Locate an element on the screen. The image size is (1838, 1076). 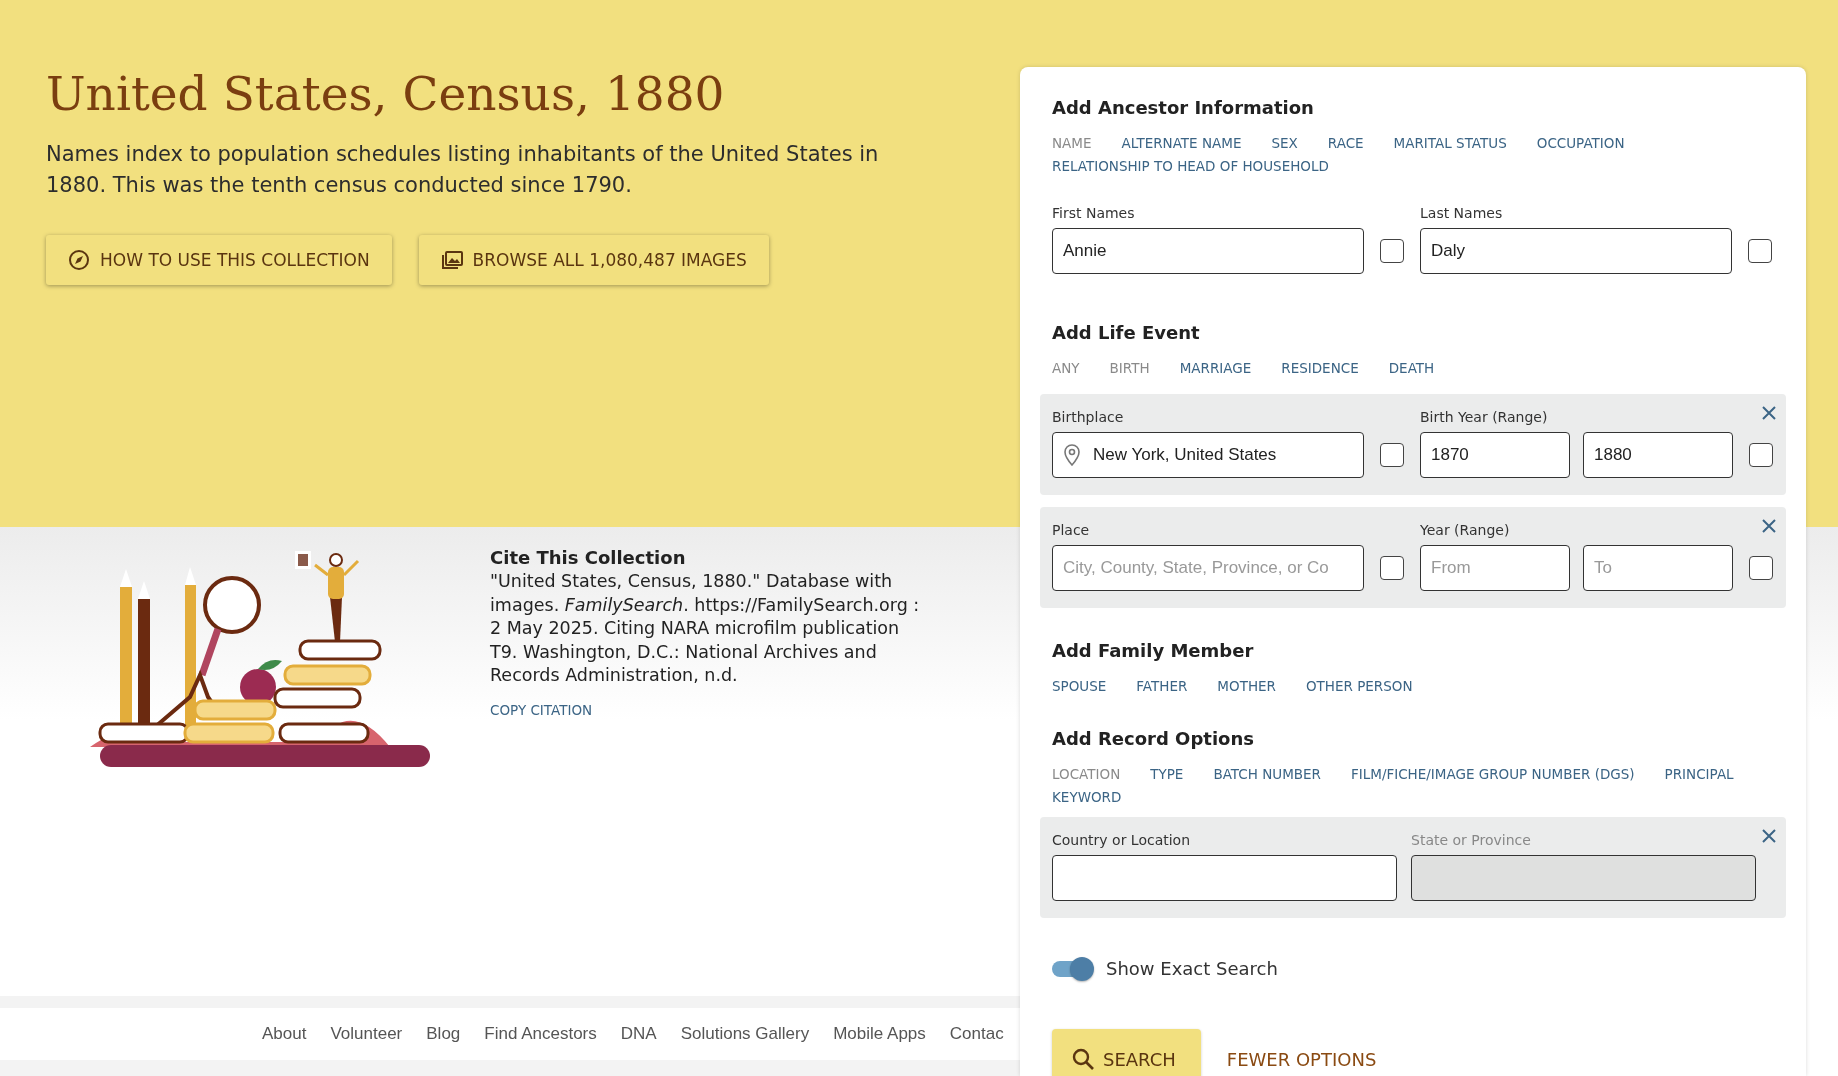
field-label: Birth Year (Range) is located at coordinates (1484, 417).